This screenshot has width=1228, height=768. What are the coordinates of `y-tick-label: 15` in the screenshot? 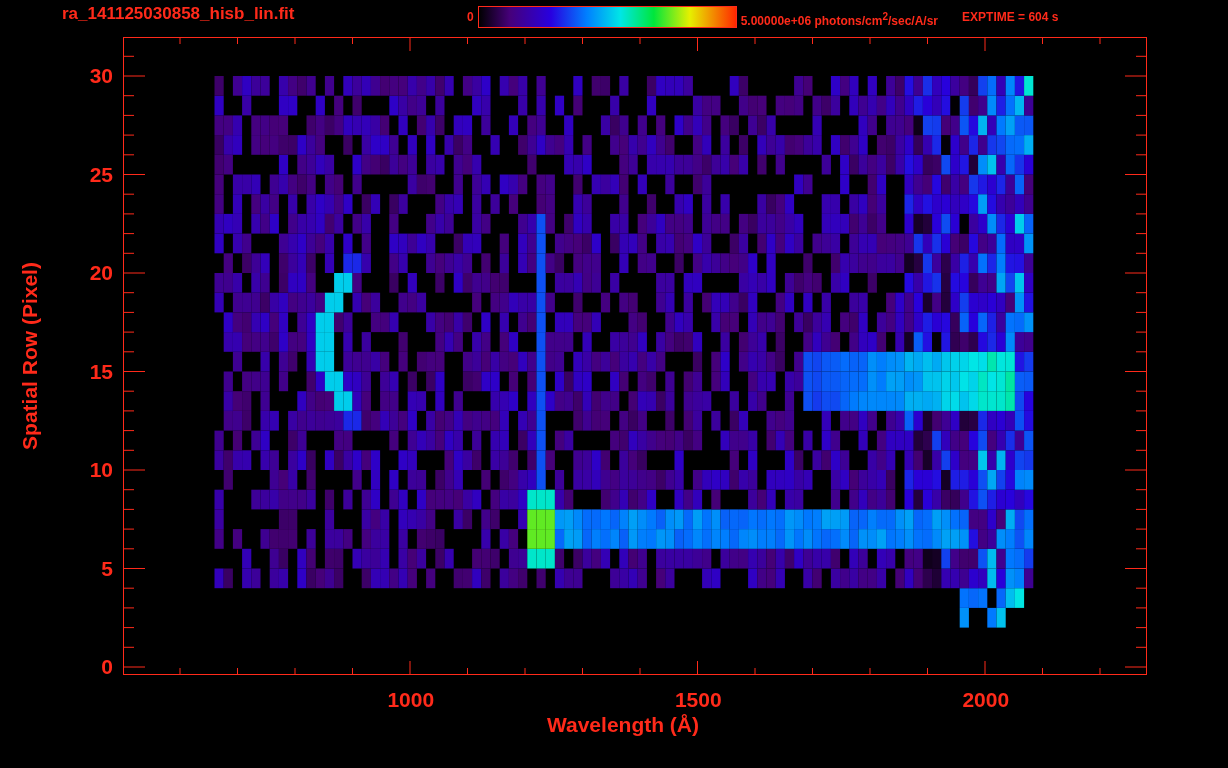 It's located at (101, 371).